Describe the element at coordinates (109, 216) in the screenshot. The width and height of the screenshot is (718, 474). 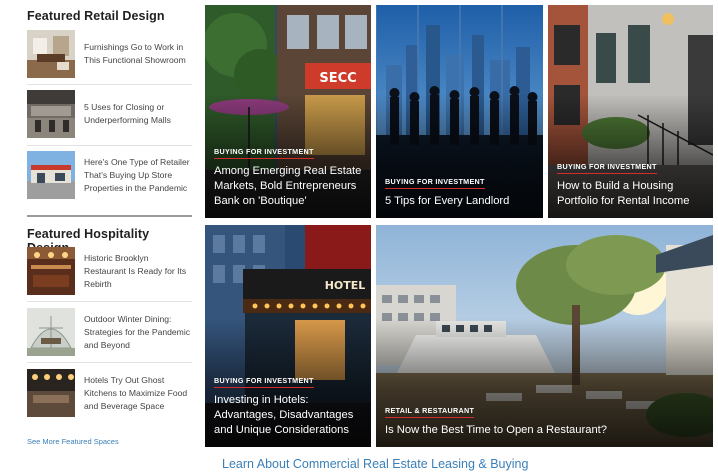
I see `section-divider` at that location.